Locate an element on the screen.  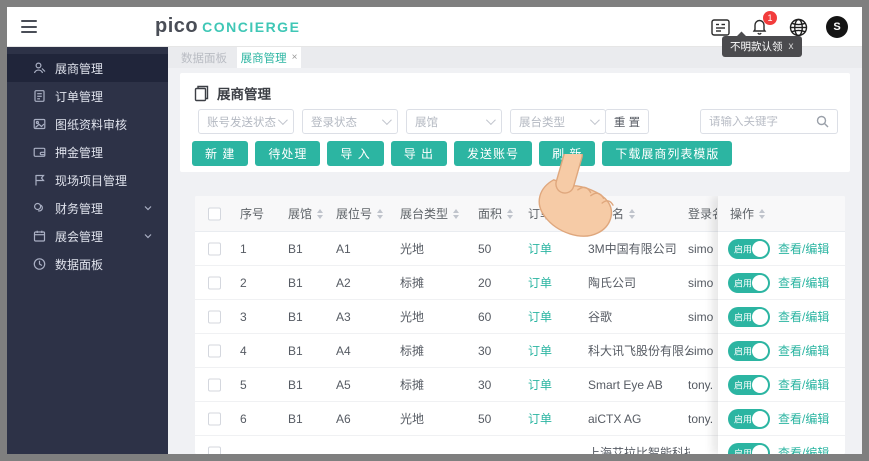
col-header-login: 登录名 is located at coordinates (702, 213).